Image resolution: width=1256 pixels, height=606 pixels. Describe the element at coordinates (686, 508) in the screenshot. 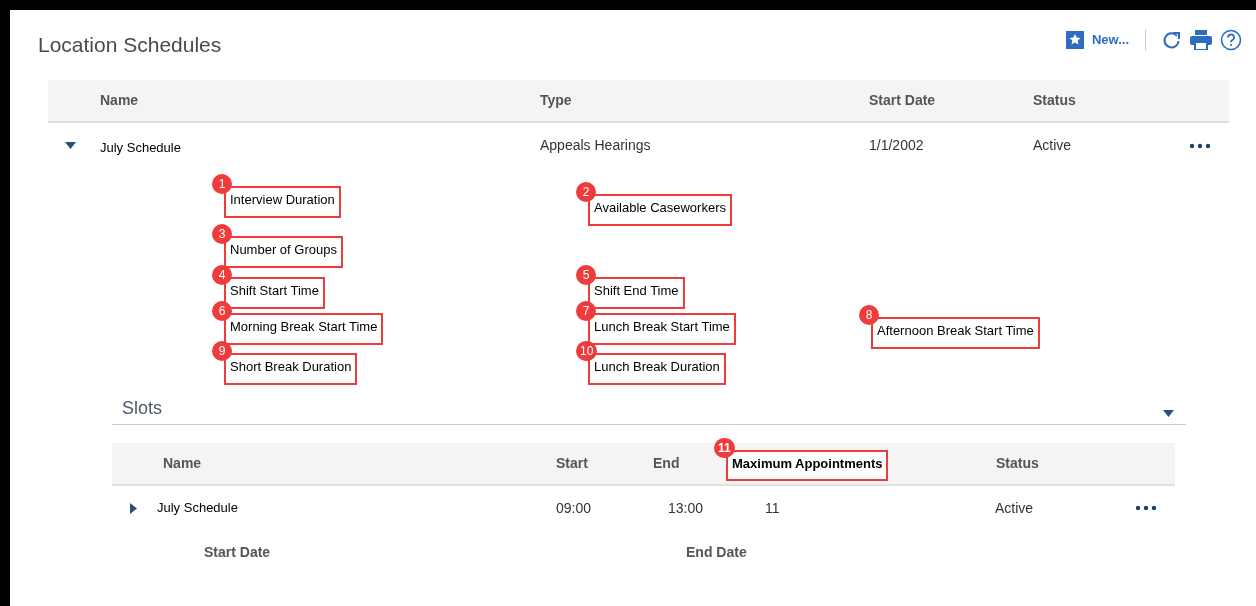

I see `table-cell-text: 13:00` at that location.